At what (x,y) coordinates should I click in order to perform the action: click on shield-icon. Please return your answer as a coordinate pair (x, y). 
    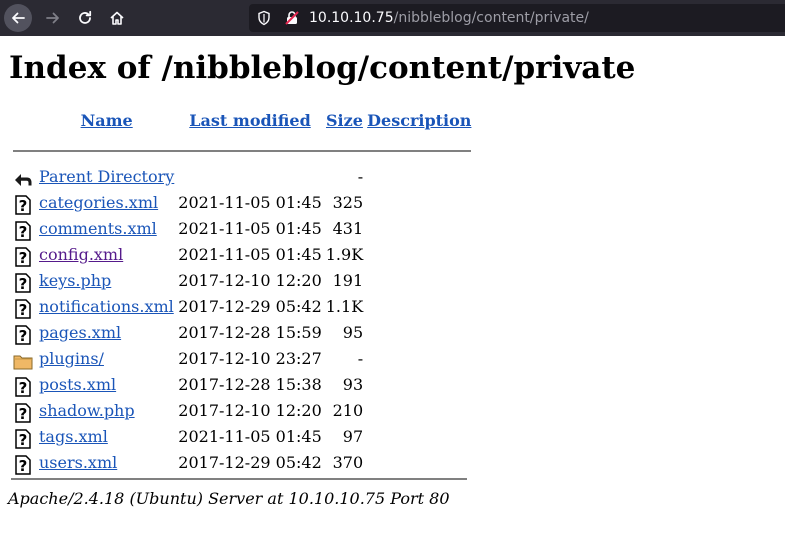
    Looking at the image, I should click on (264, 18).